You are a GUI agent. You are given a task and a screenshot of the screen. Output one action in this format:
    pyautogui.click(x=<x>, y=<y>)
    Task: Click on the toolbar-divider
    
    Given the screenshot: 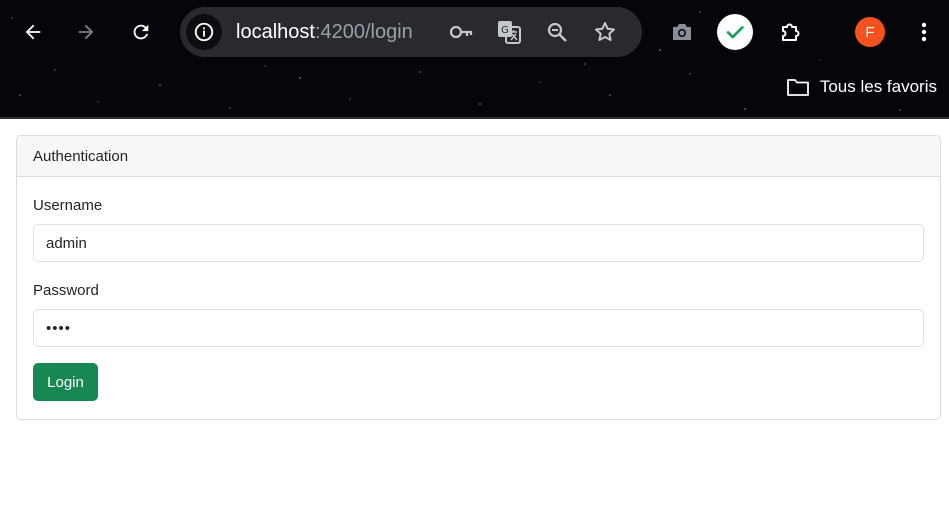 What is the action you would take?
    pyautogui.click(x=474, y=118)
    